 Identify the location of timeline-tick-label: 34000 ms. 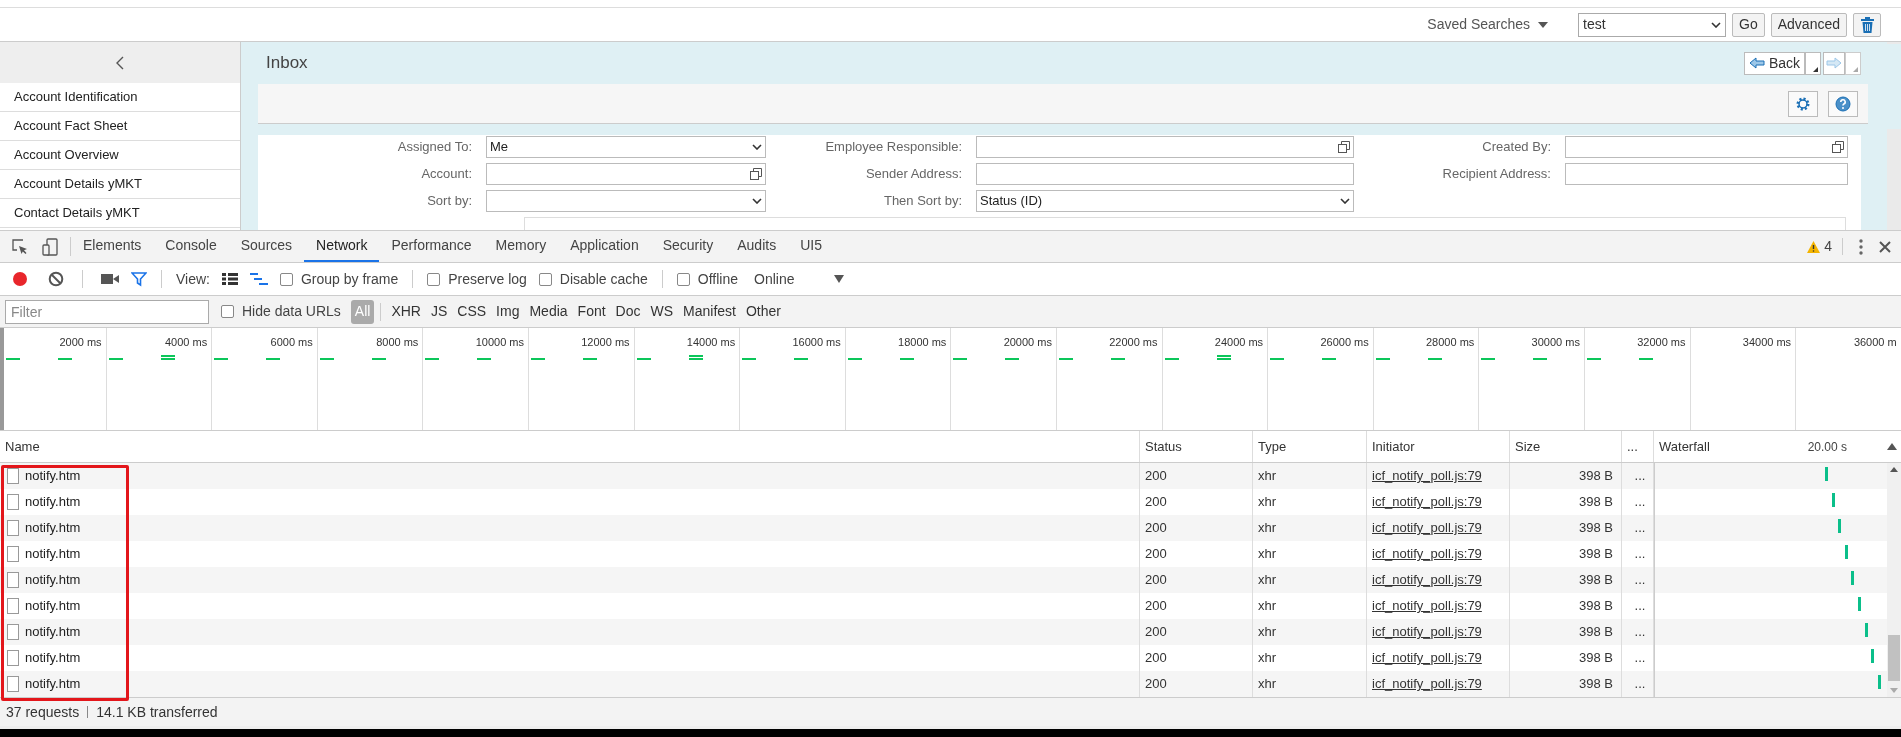
(1767, 342).